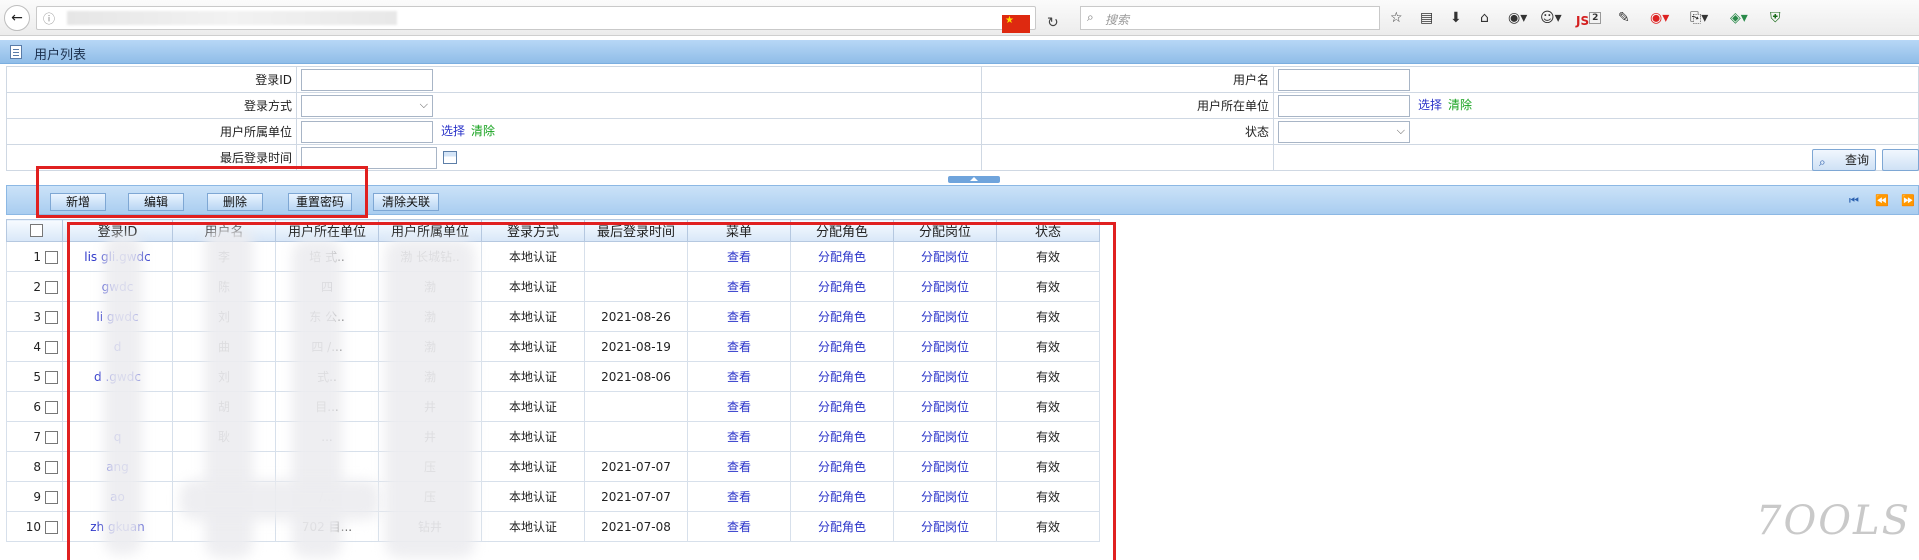 The height and width of the screenshot is (560, 1919). What do you see at coordinates (1396, 18) in the screenshot?
I see `star-icon: ☆` at bounding box center [1396, 18].